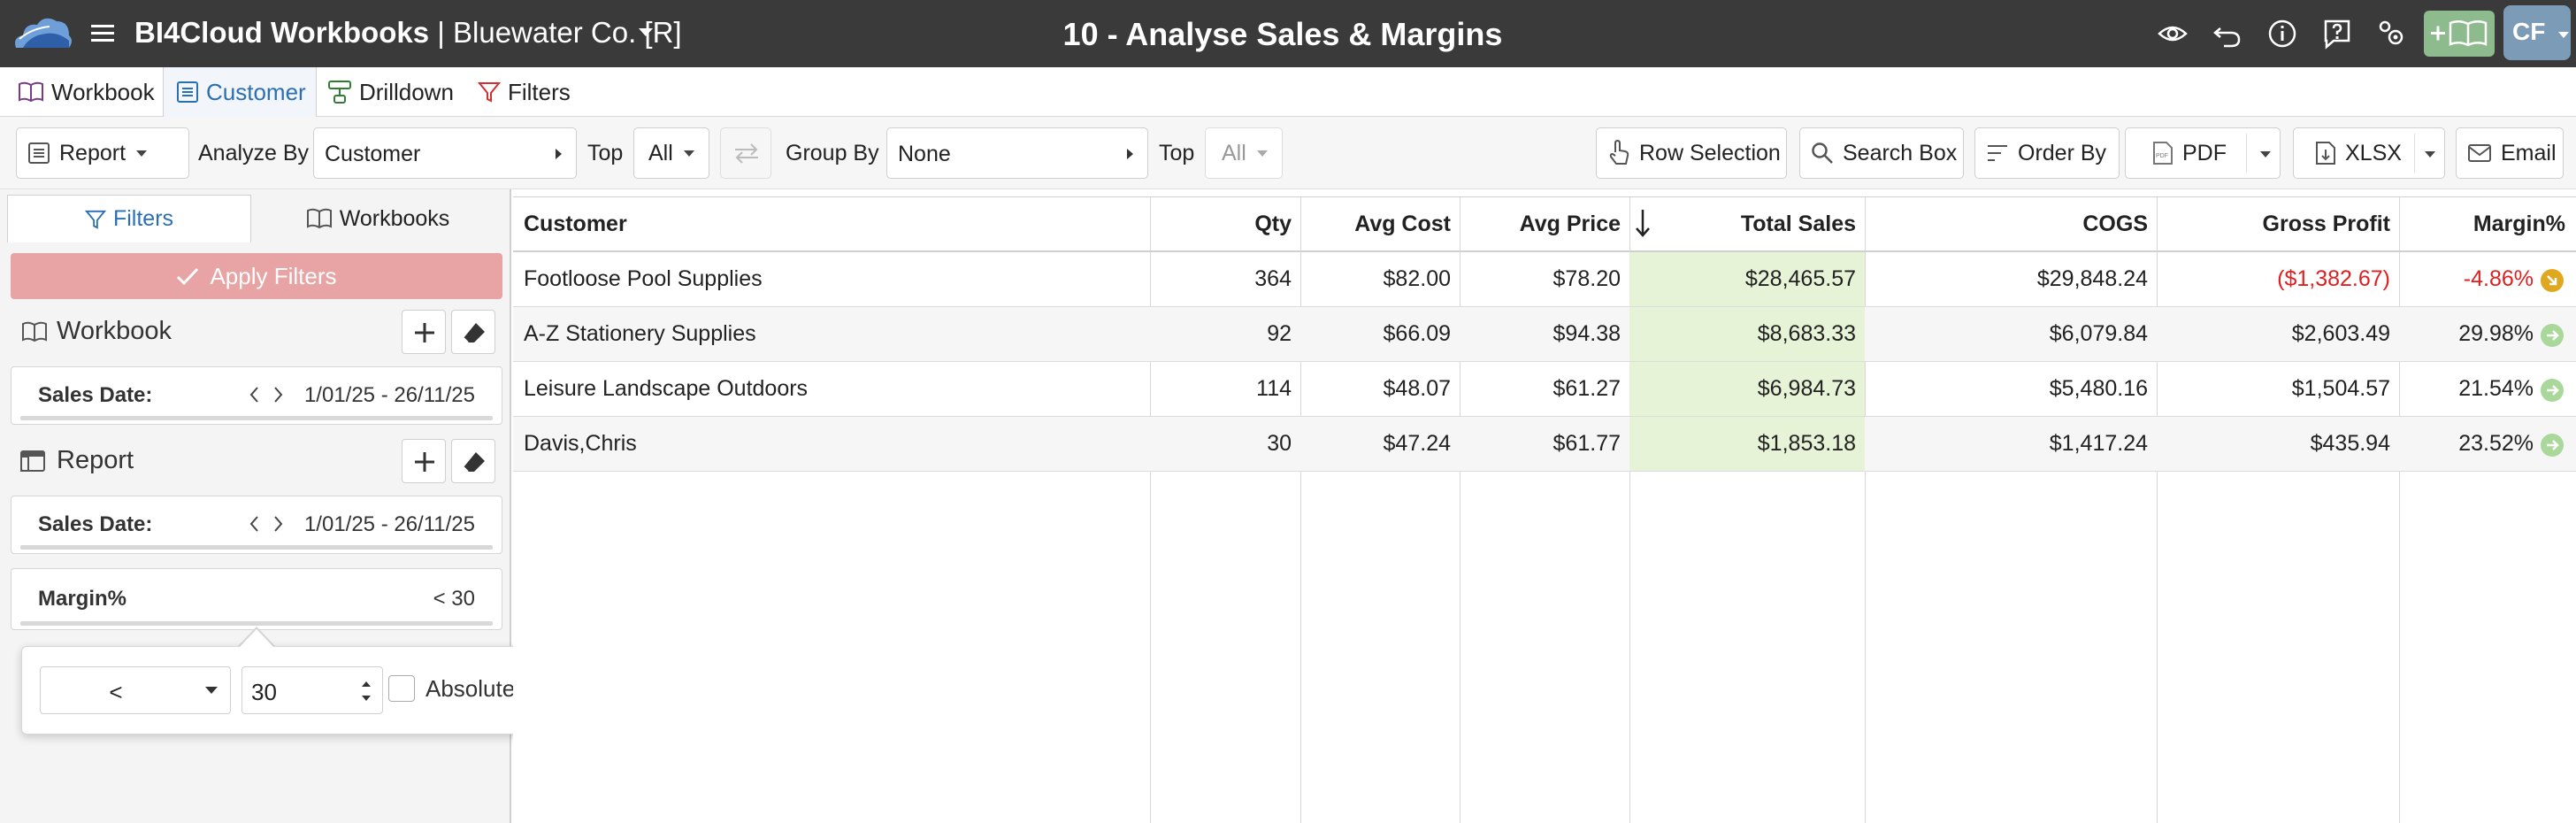 The image size is (2576, 823). I want to click on settings-icon, so click(2392, 34).